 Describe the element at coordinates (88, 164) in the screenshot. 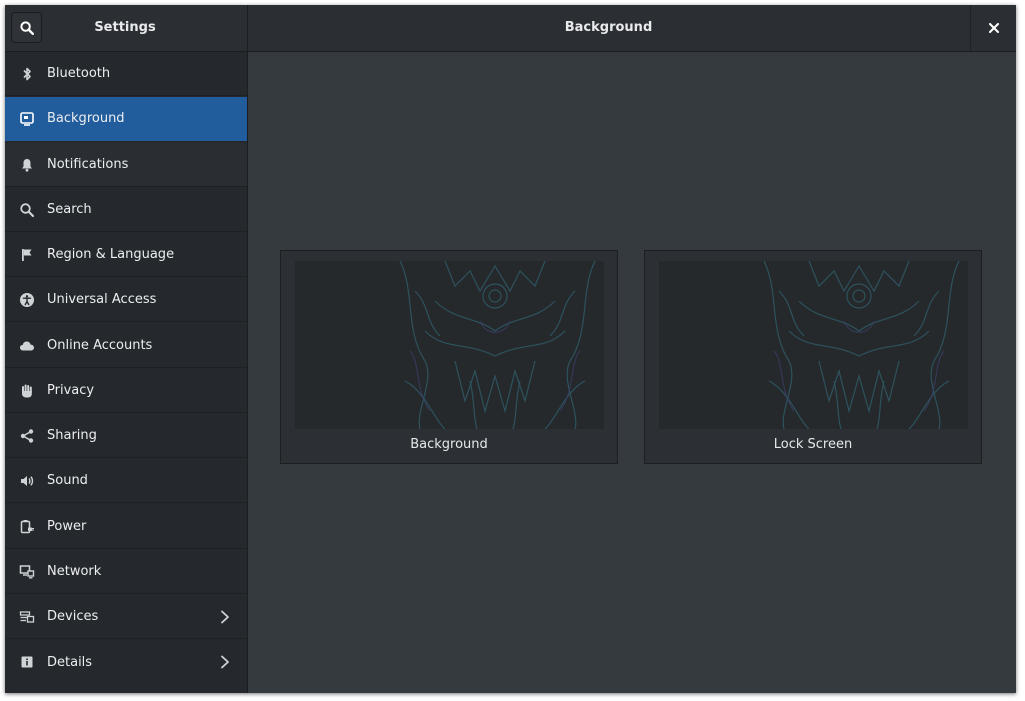

I see `sidebar-item-label: Notifications` at that location.